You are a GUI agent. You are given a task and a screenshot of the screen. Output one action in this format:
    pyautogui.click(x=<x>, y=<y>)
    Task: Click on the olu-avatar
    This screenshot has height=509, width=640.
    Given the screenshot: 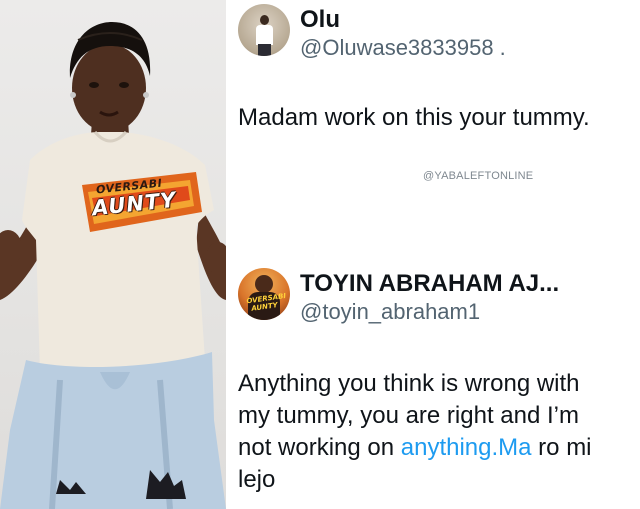 What is the action you would take?
    pyautogui.click(x=264, y=30)
    